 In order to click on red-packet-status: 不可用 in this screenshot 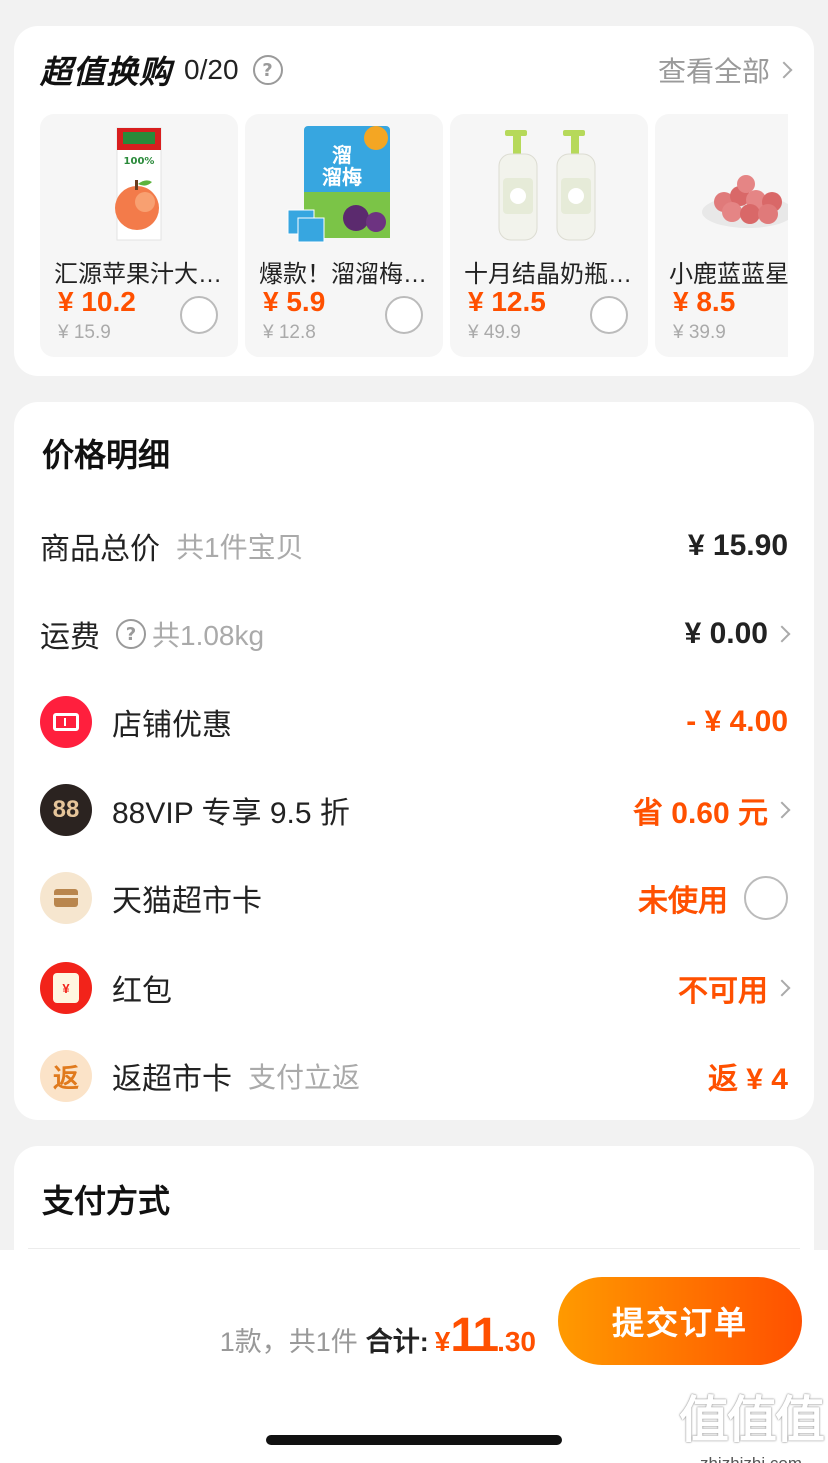, I will do `click(723, 991)`.